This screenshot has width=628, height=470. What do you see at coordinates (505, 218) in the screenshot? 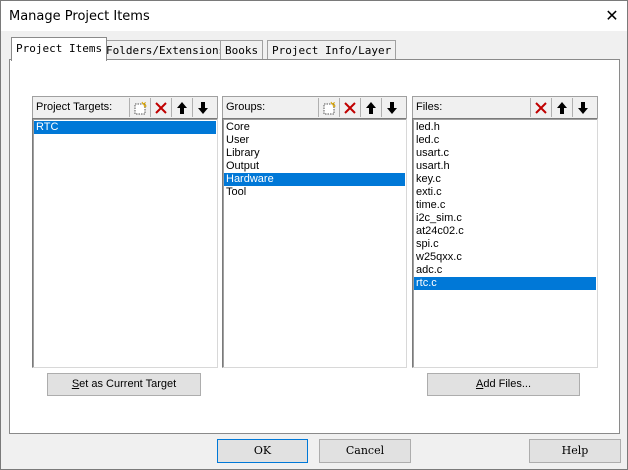
I see `list-item: i2c_sim.c` at bounding box center [505, 218].